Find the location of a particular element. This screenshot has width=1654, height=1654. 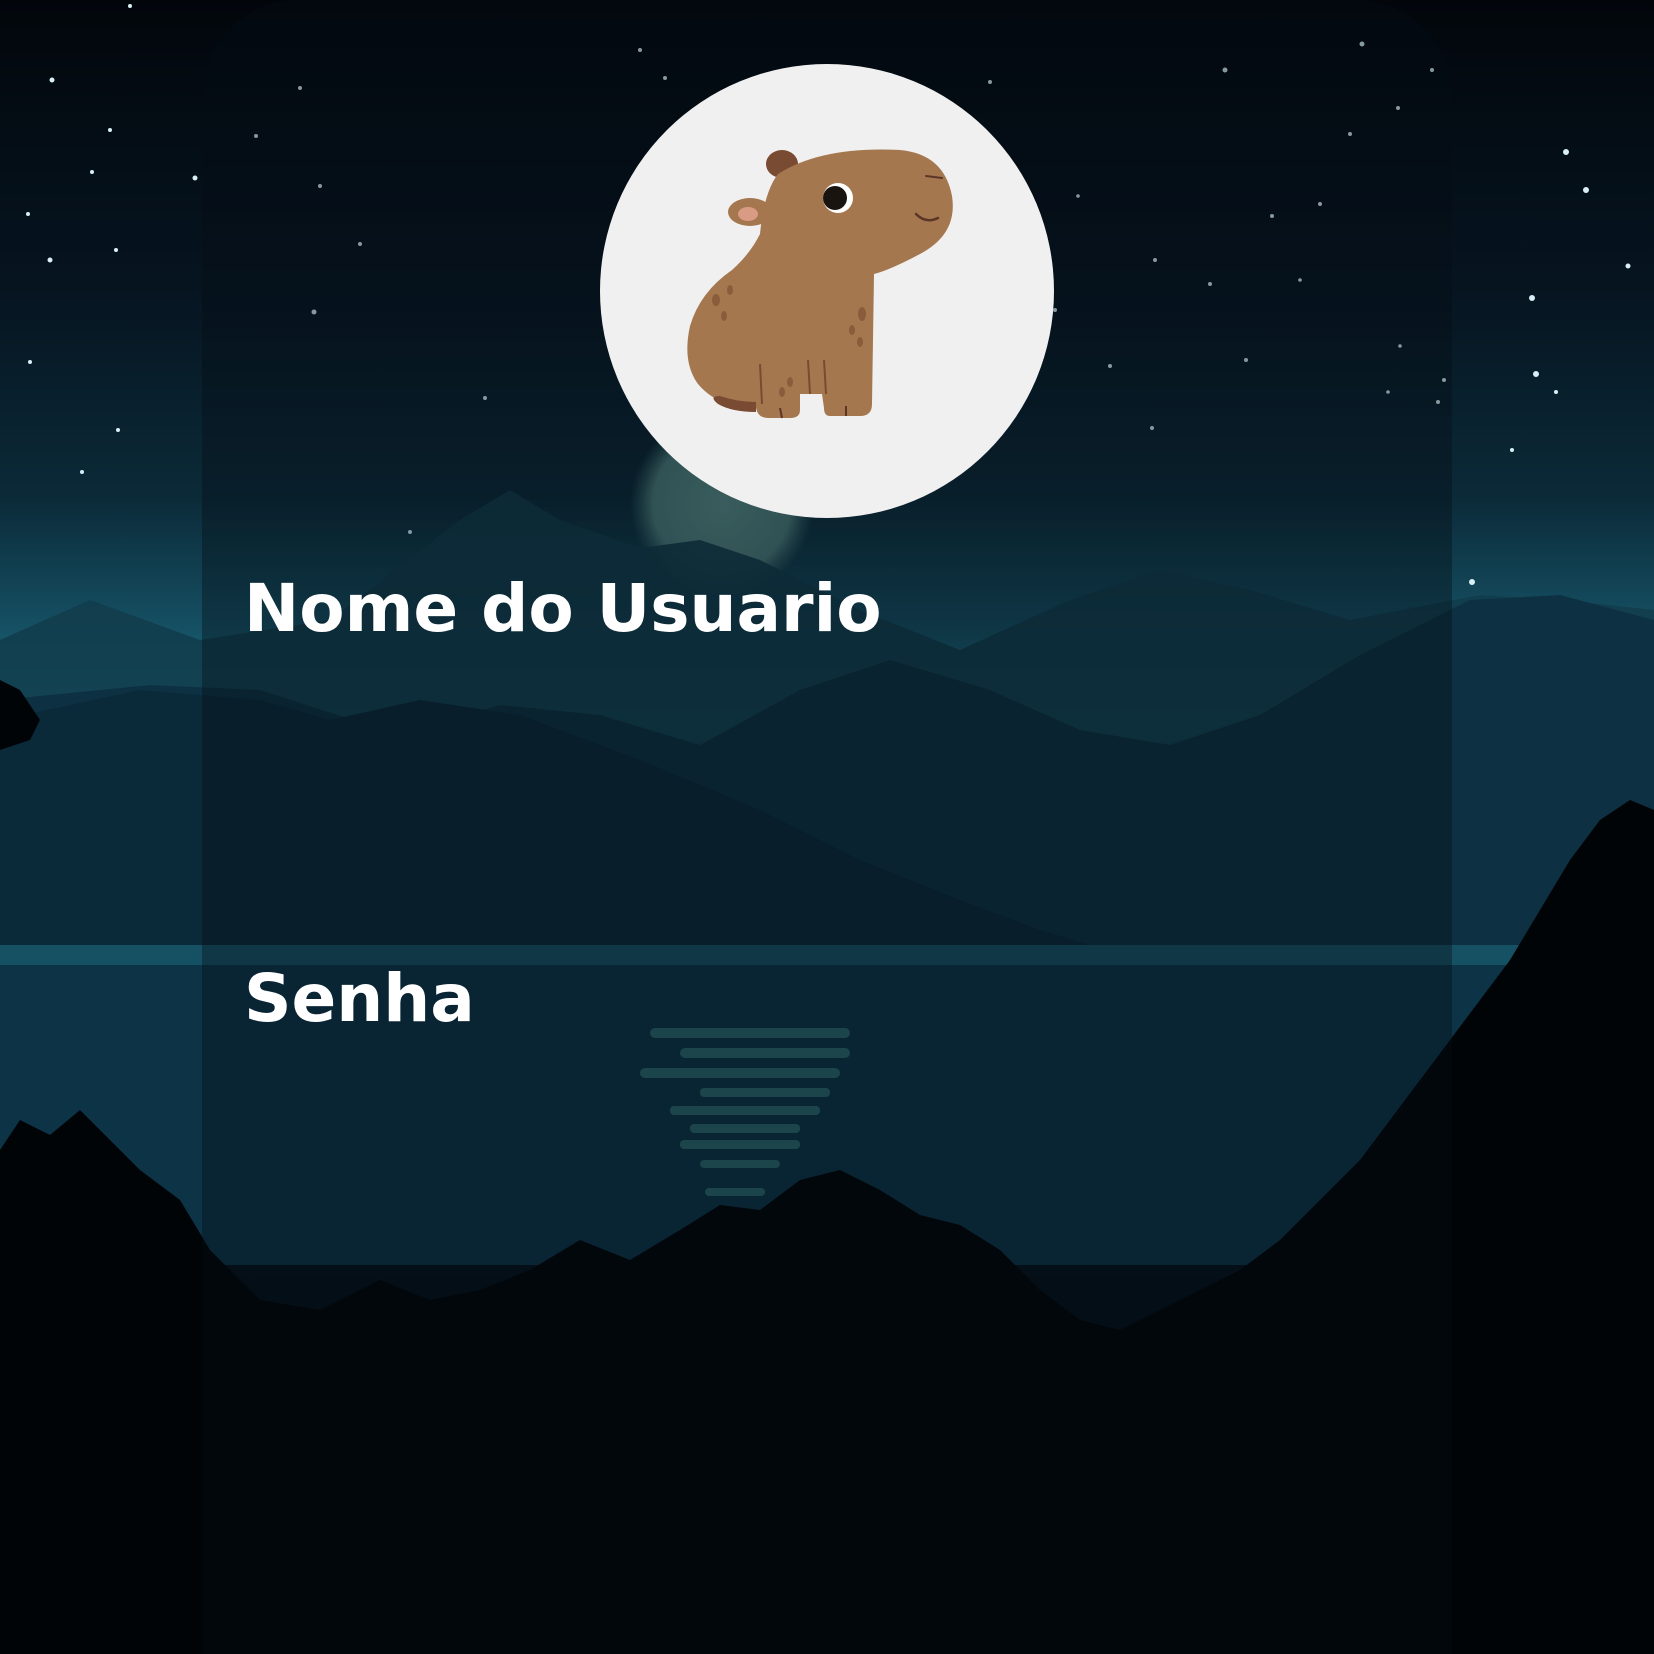

username-input is located at coordinates (824, 715).